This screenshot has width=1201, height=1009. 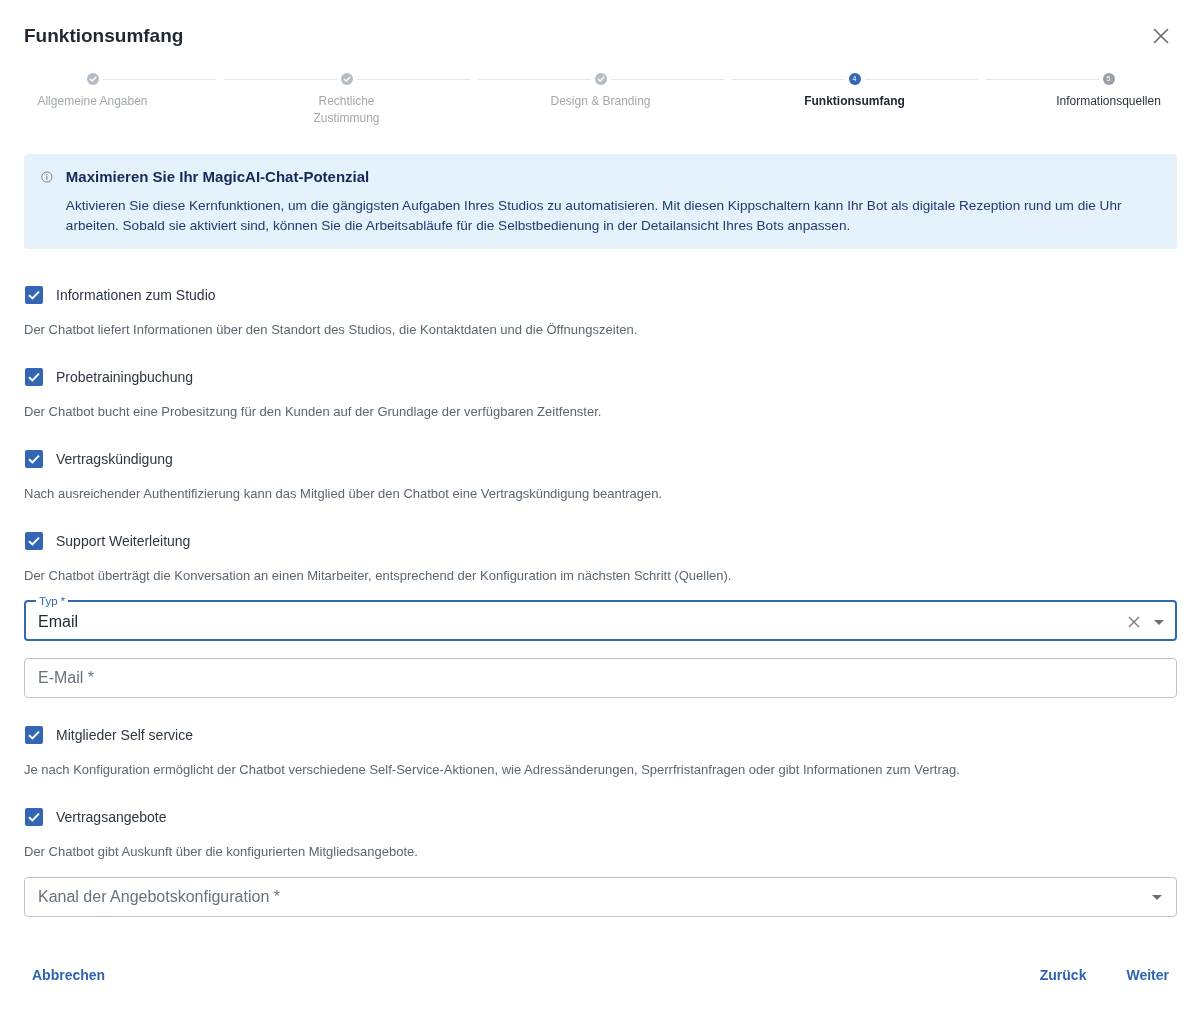 What do you see at coordinates (600, 678) in the screenshot?
I see `input-field: E-Mail *` at bounding box center [600, 678].